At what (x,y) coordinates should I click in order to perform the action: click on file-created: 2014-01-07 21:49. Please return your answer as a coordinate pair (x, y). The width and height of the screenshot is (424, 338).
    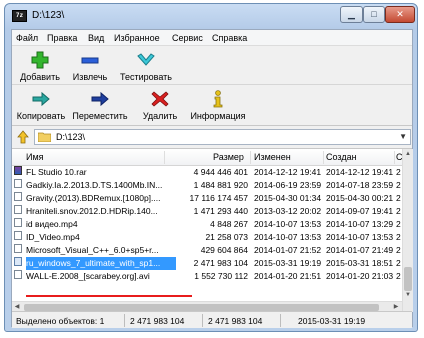
    Looking at the image, I should click on (360, 250).